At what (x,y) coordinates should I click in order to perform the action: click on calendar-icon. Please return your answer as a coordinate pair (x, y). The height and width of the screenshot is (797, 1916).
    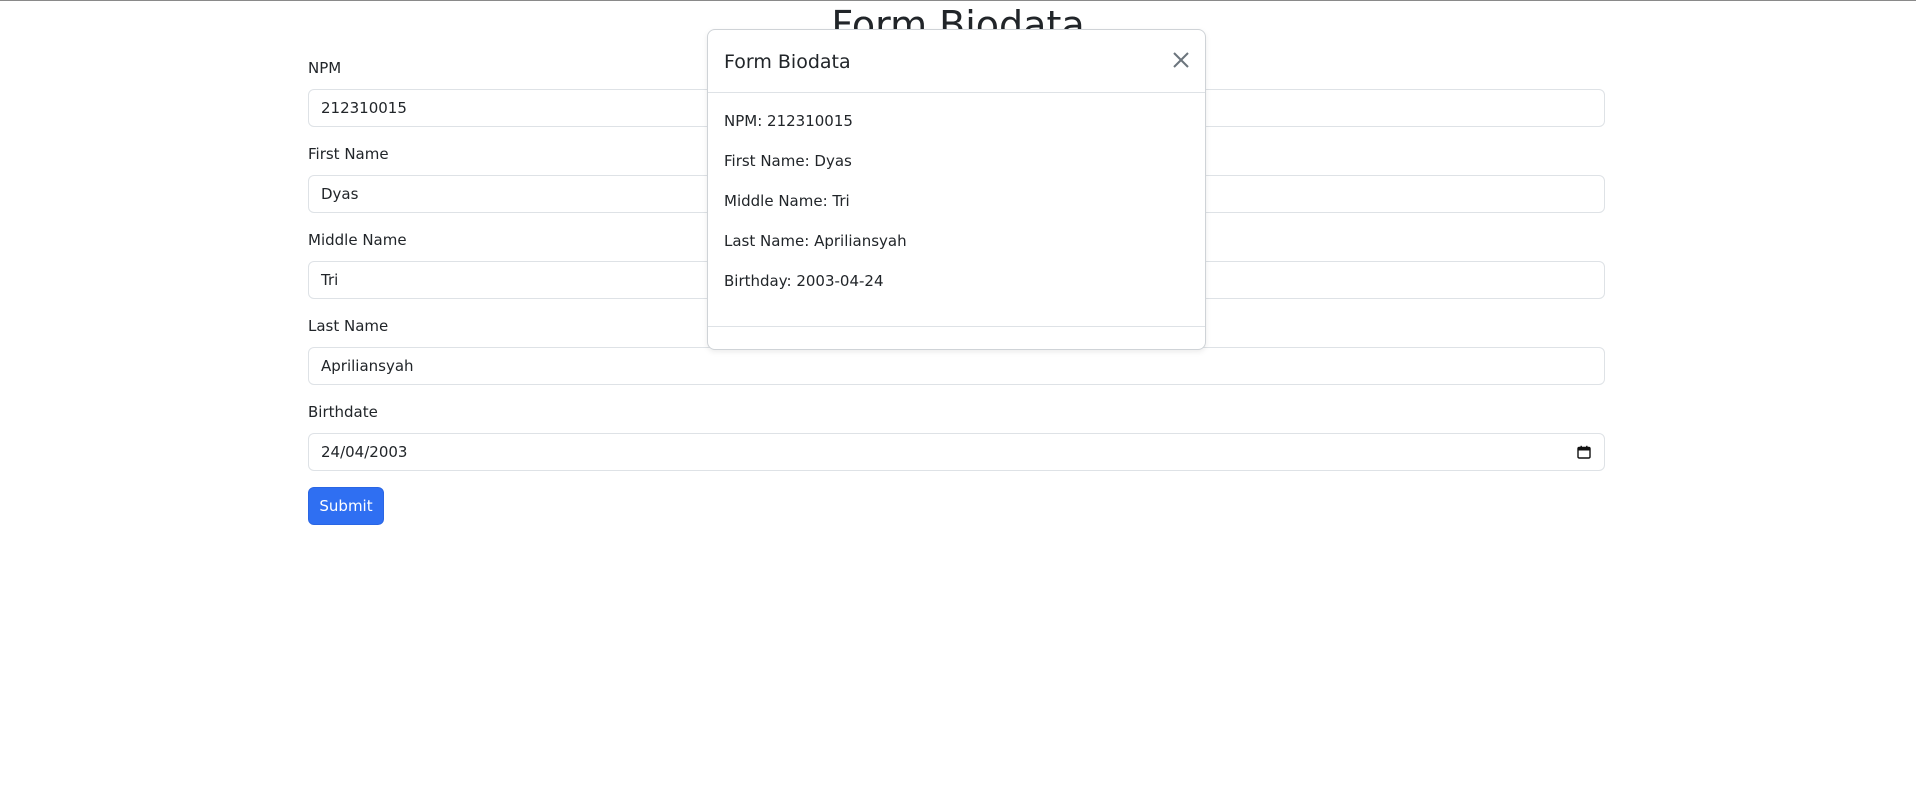
    Looking at the image, I should click on (1584, 452).